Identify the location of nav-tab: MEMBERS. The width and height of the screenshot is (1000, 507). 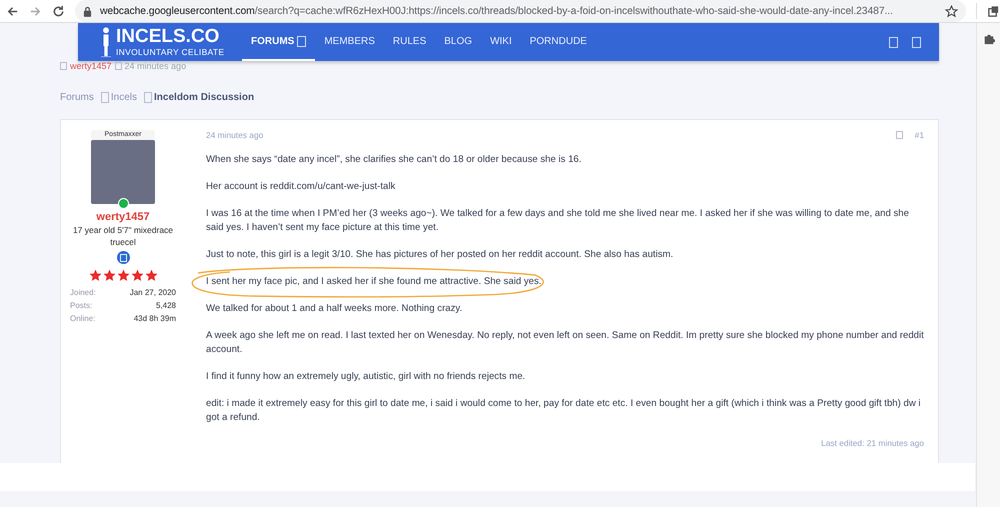
(349, 42).